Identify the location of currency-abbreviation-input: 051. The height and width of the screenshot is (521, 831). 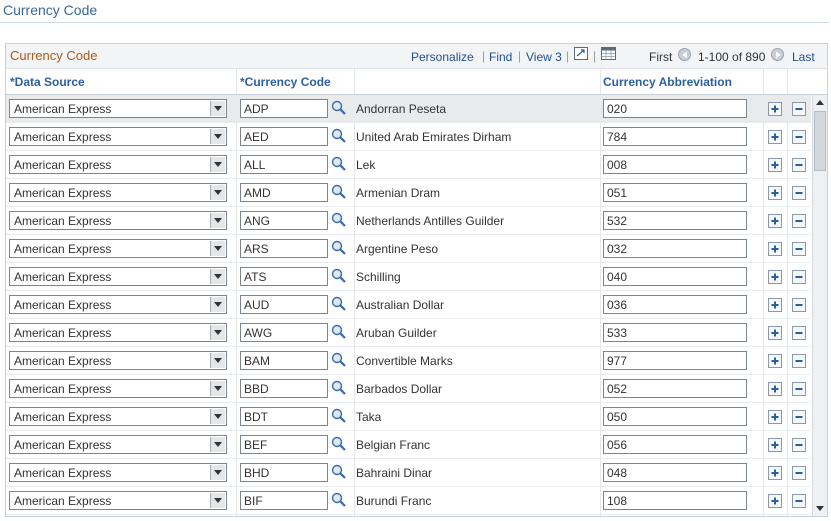
(675, 192).